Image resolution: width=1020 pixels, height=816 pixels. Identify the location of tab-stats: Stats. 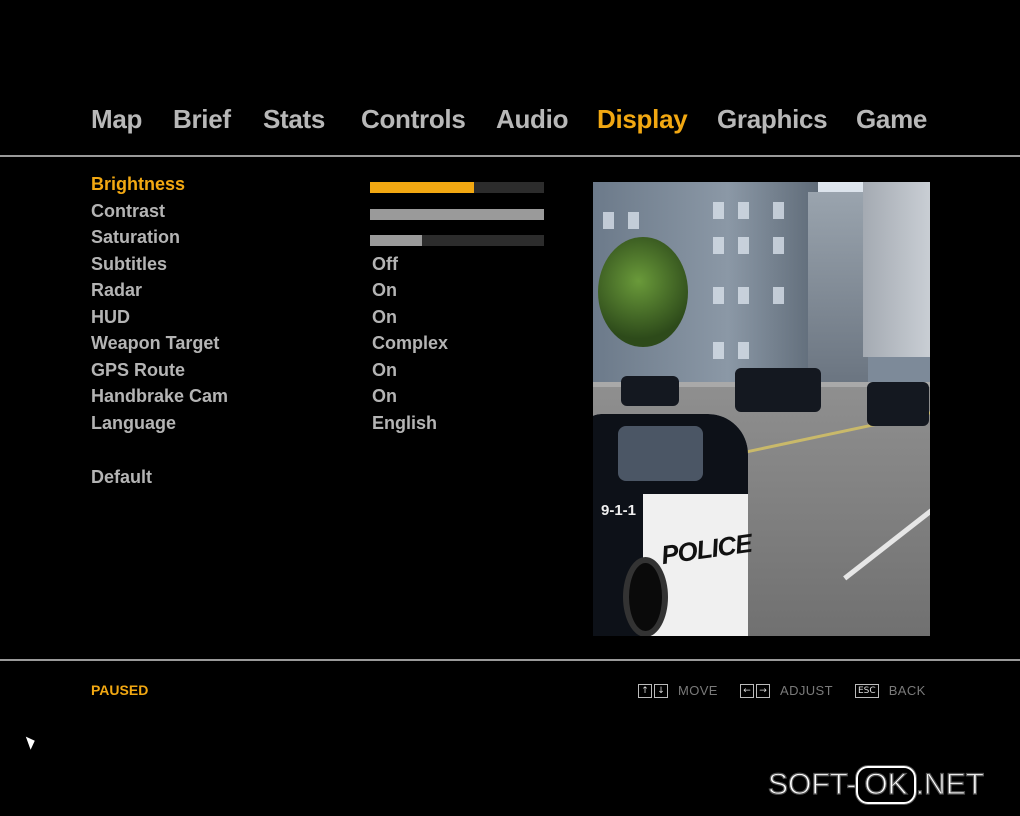
(294, 119).